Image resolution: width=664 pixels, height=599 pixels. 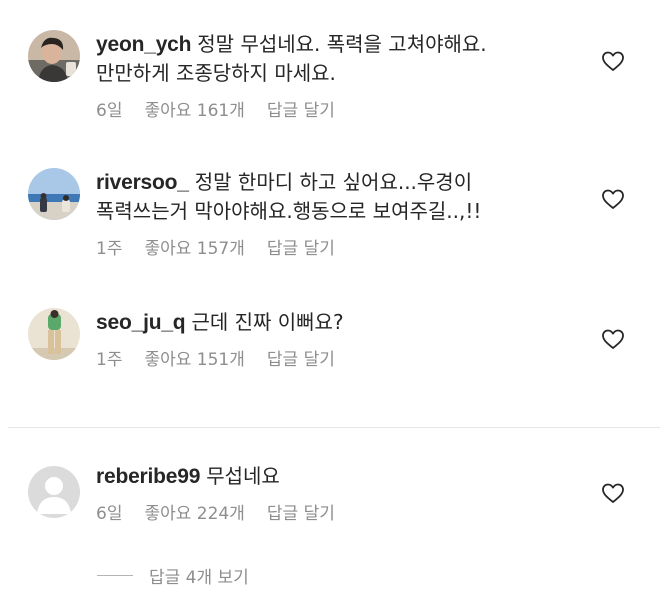 What do you see at coordinates (115, 575) in the screenshot?
I see `view-replies-line` at bounding box center [115, 575].